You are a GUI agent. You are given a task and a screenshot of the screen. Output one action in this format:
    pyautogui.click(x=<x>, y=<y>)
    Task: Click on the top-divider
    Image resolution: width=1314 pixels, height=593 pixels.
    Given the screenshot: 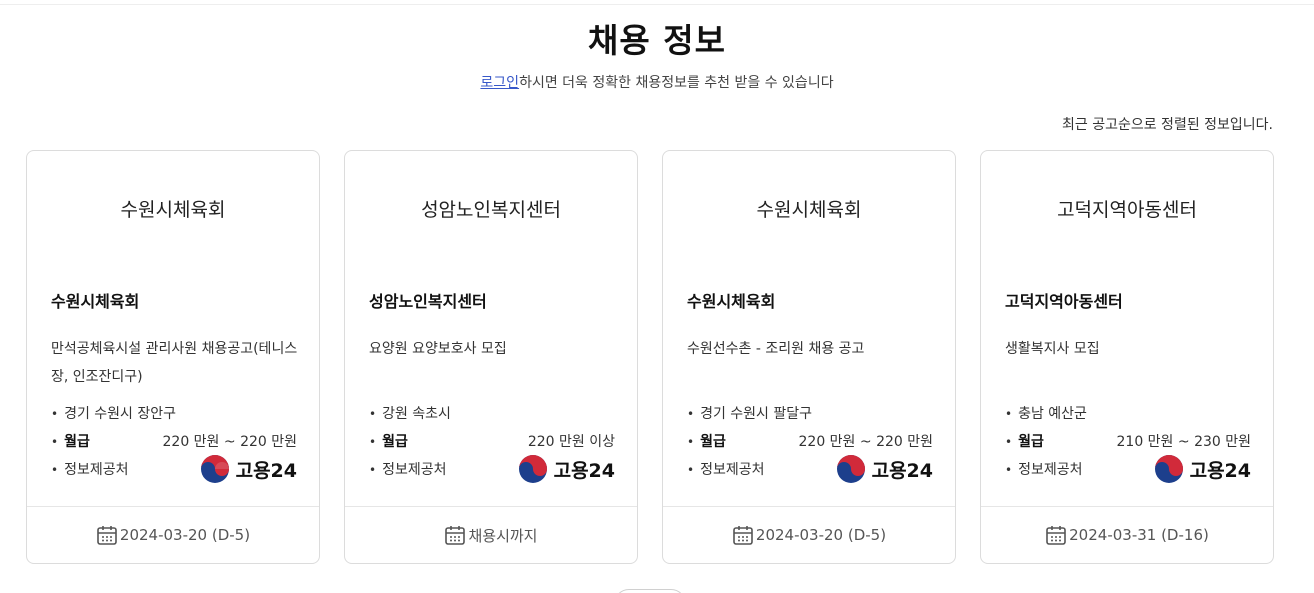 What is the action you would take?
    pyautogui.click(x=657, y=4)
    